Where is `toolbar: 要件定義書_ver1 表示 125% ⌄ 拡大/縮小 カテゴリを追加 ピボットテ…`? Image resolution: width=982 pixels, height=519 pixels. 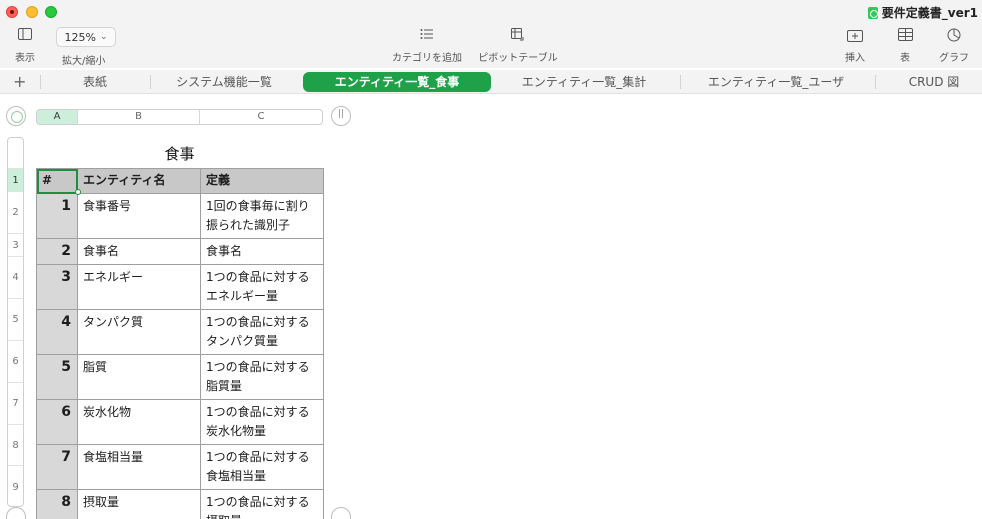
toolbar: 要件定義書_ver1 表示 125% ⌄ 拡大/縮小 カテゴリを追加 ピボットテ… is located at coordinates (491, 34).